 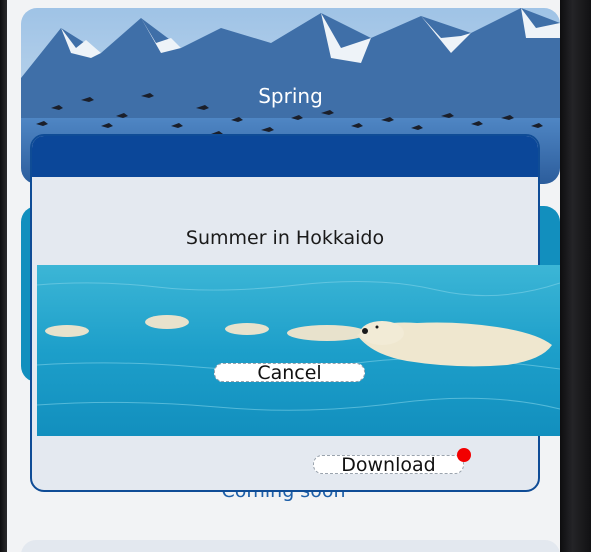 I want to click on card-spring-label: Spring, so click(x=290, y=96).